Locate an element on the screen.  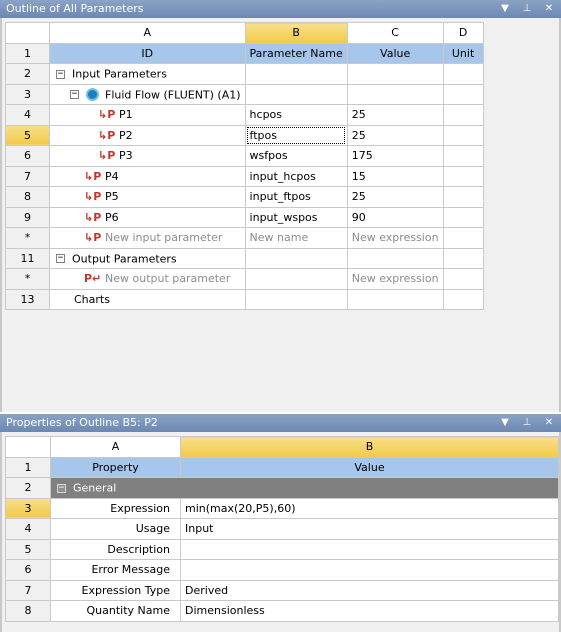
property-row: 7 Expression Type Derived is located at coordinates (282, 590).